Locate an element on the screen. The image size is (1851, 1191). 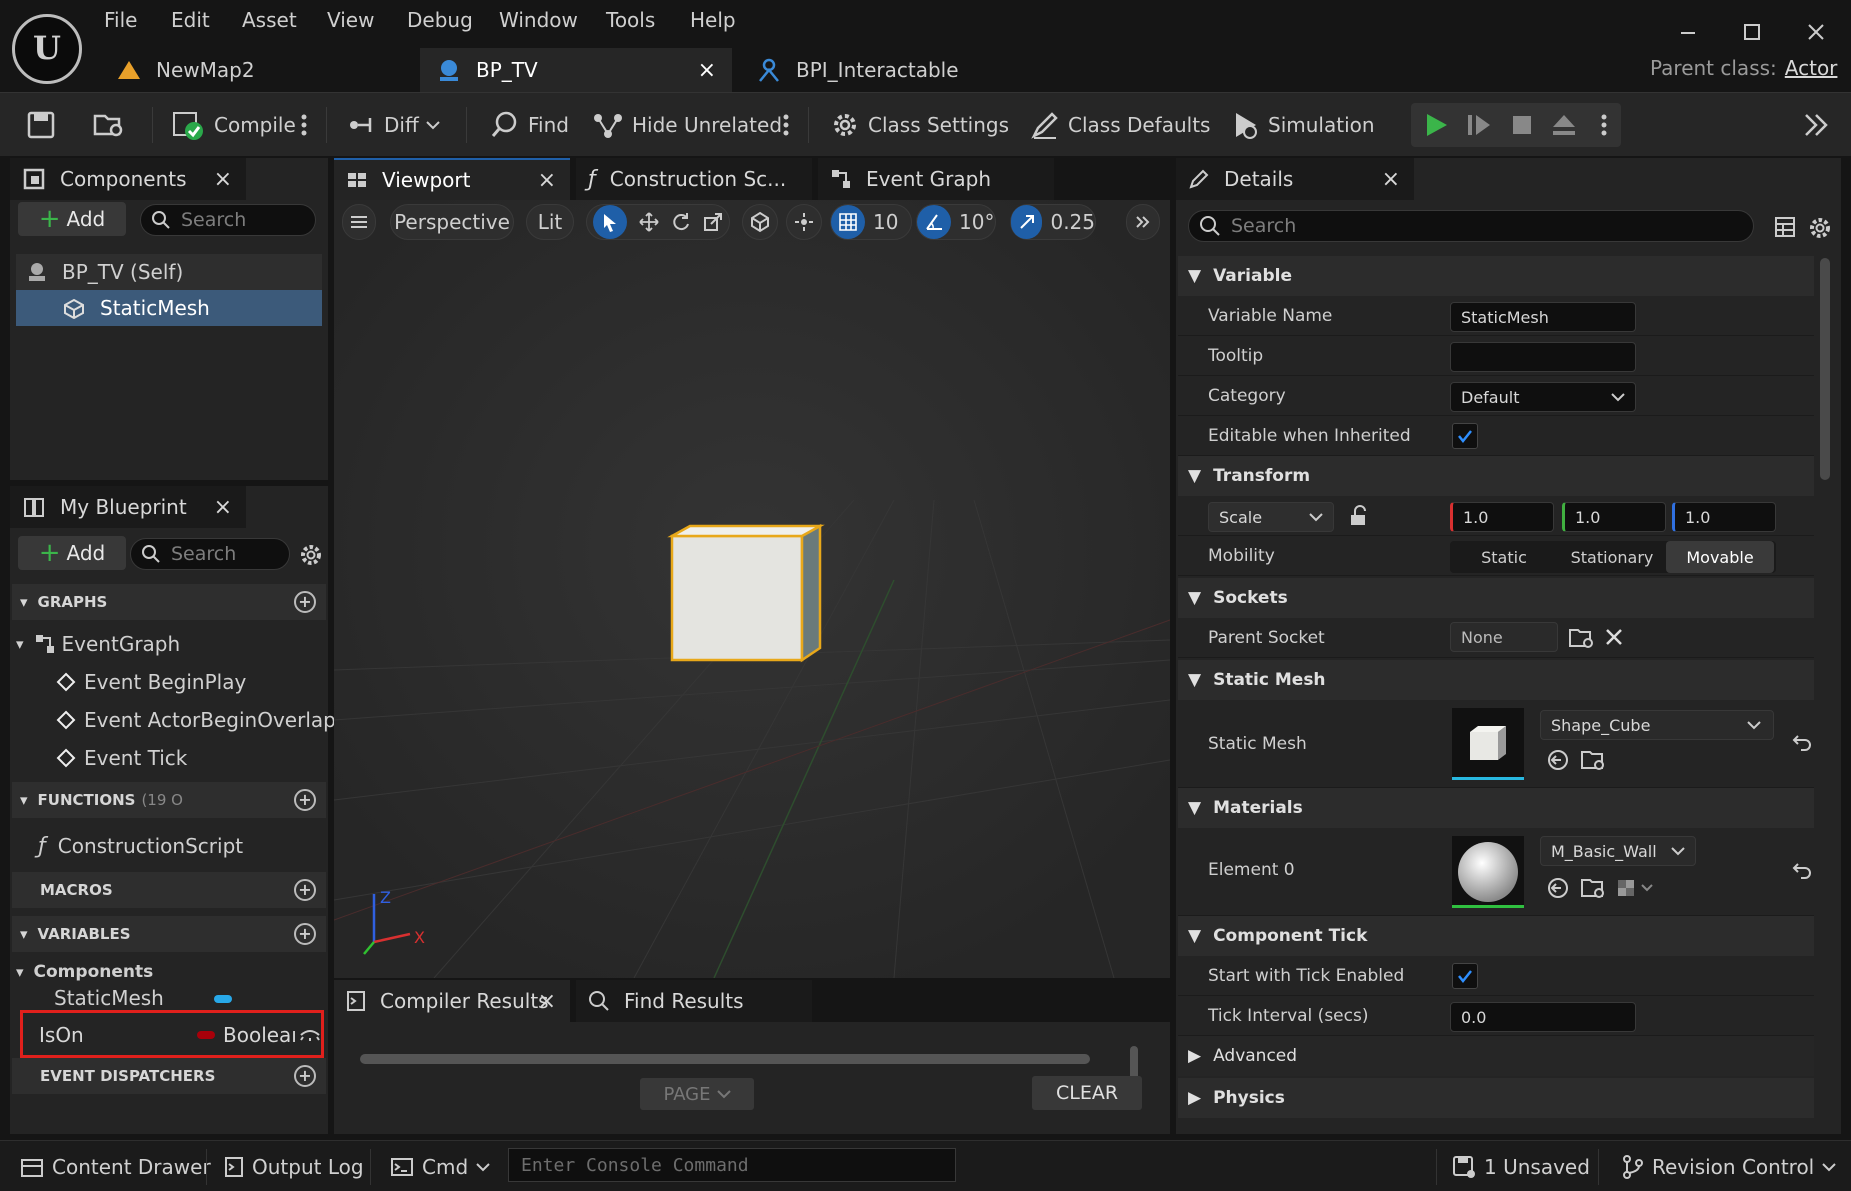
tab-find-results: Find Results is located at coordinates (694, 1001).